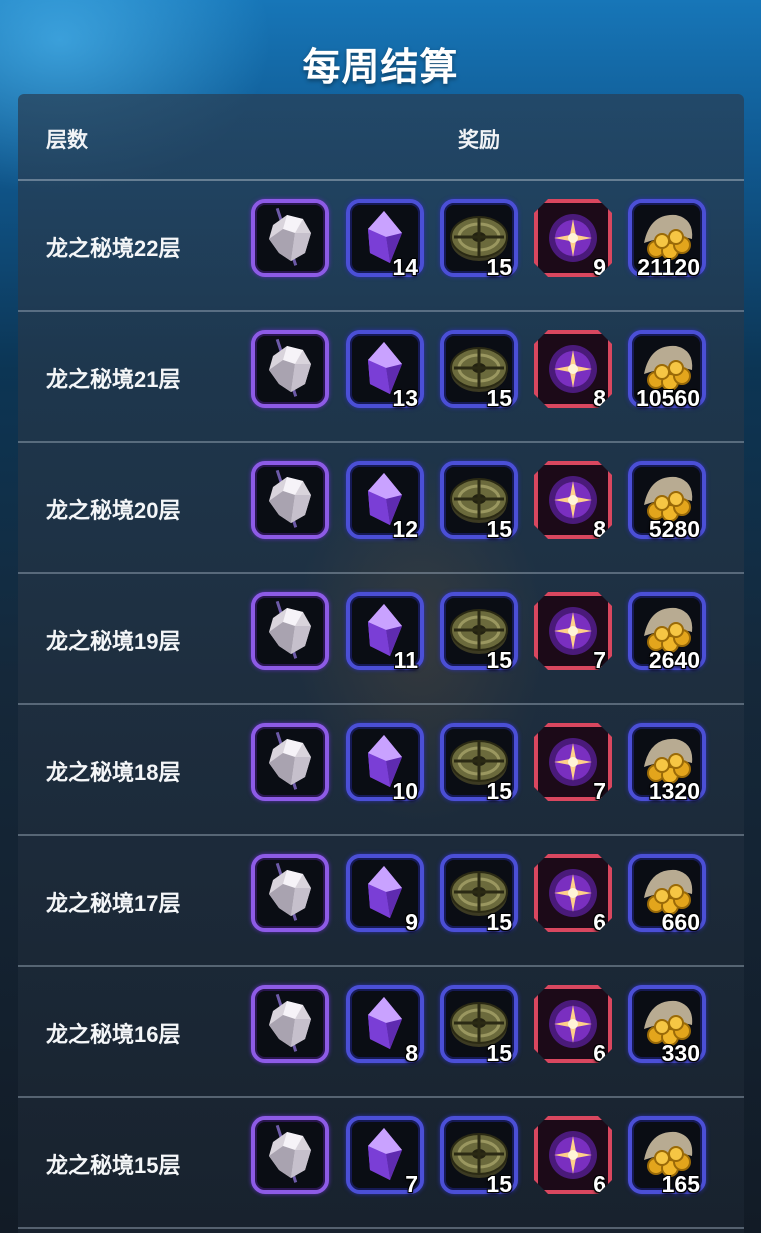 The image size is (761, 1233). Describe the element at coordinates (113, 903) in the screenshot. I see `floor-label: 龙之秘境17层` at that location.